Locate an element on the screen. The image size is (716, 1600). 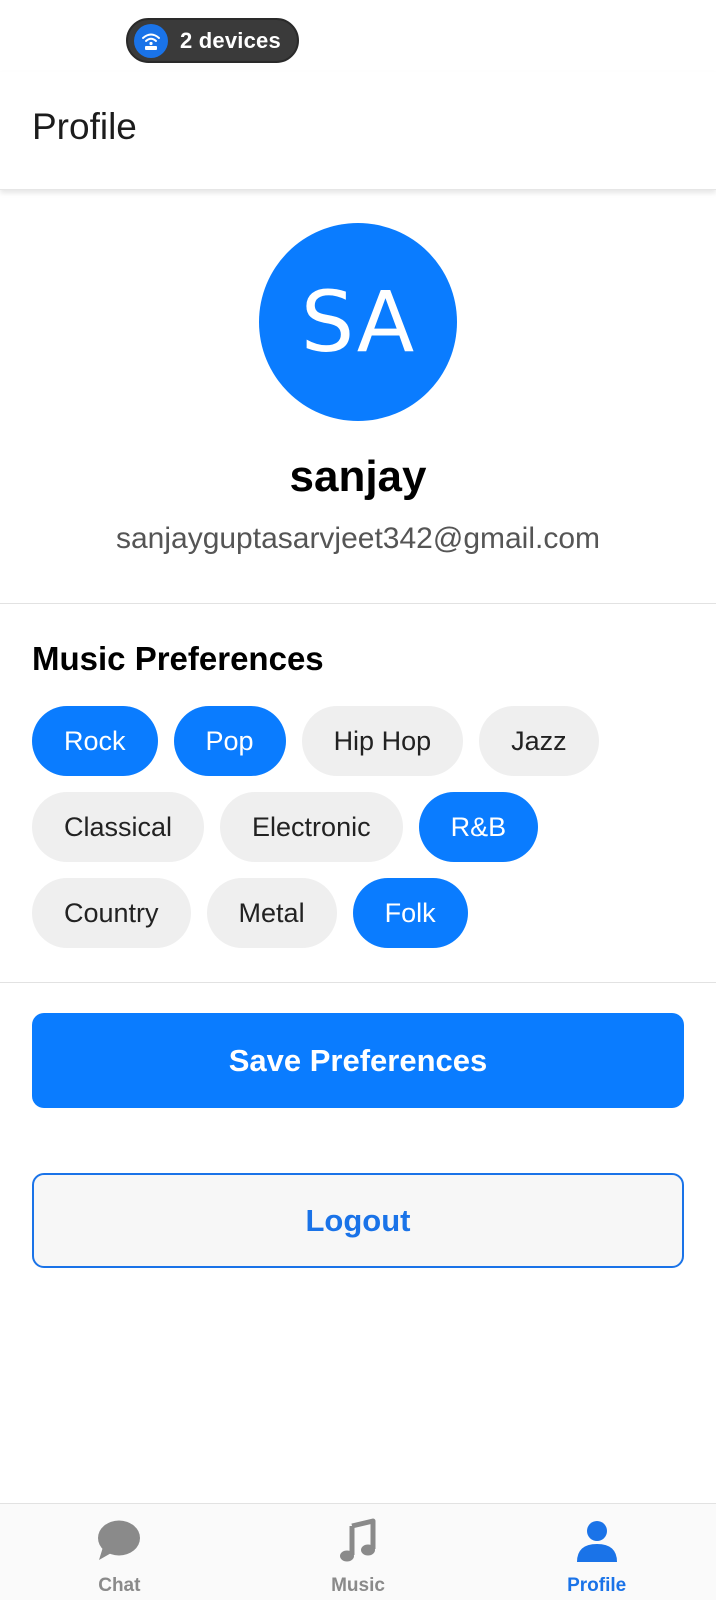
user-email: sanjayguptasarvjeet342@gmail.com is located at coordinates (358, 538).